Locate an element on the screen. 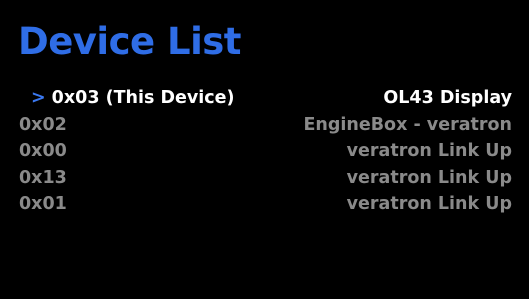  device-id-text: 0x03 (This Device) is located at coordinates (143, 98).